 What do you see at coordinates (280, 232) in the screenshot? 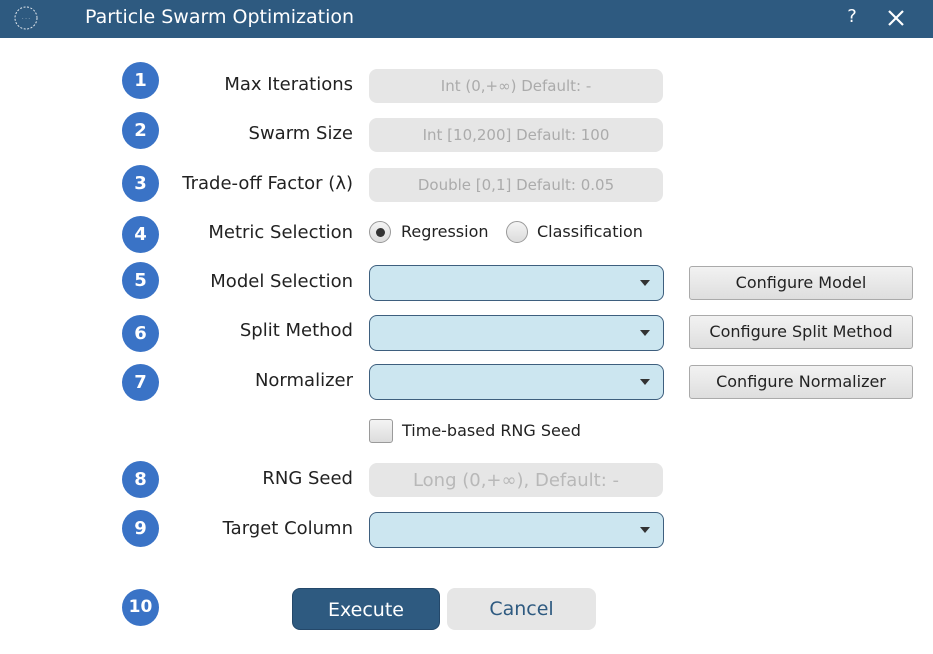
I see `metric-selection-label: Metric Selection` at bounding box center [280, 232].